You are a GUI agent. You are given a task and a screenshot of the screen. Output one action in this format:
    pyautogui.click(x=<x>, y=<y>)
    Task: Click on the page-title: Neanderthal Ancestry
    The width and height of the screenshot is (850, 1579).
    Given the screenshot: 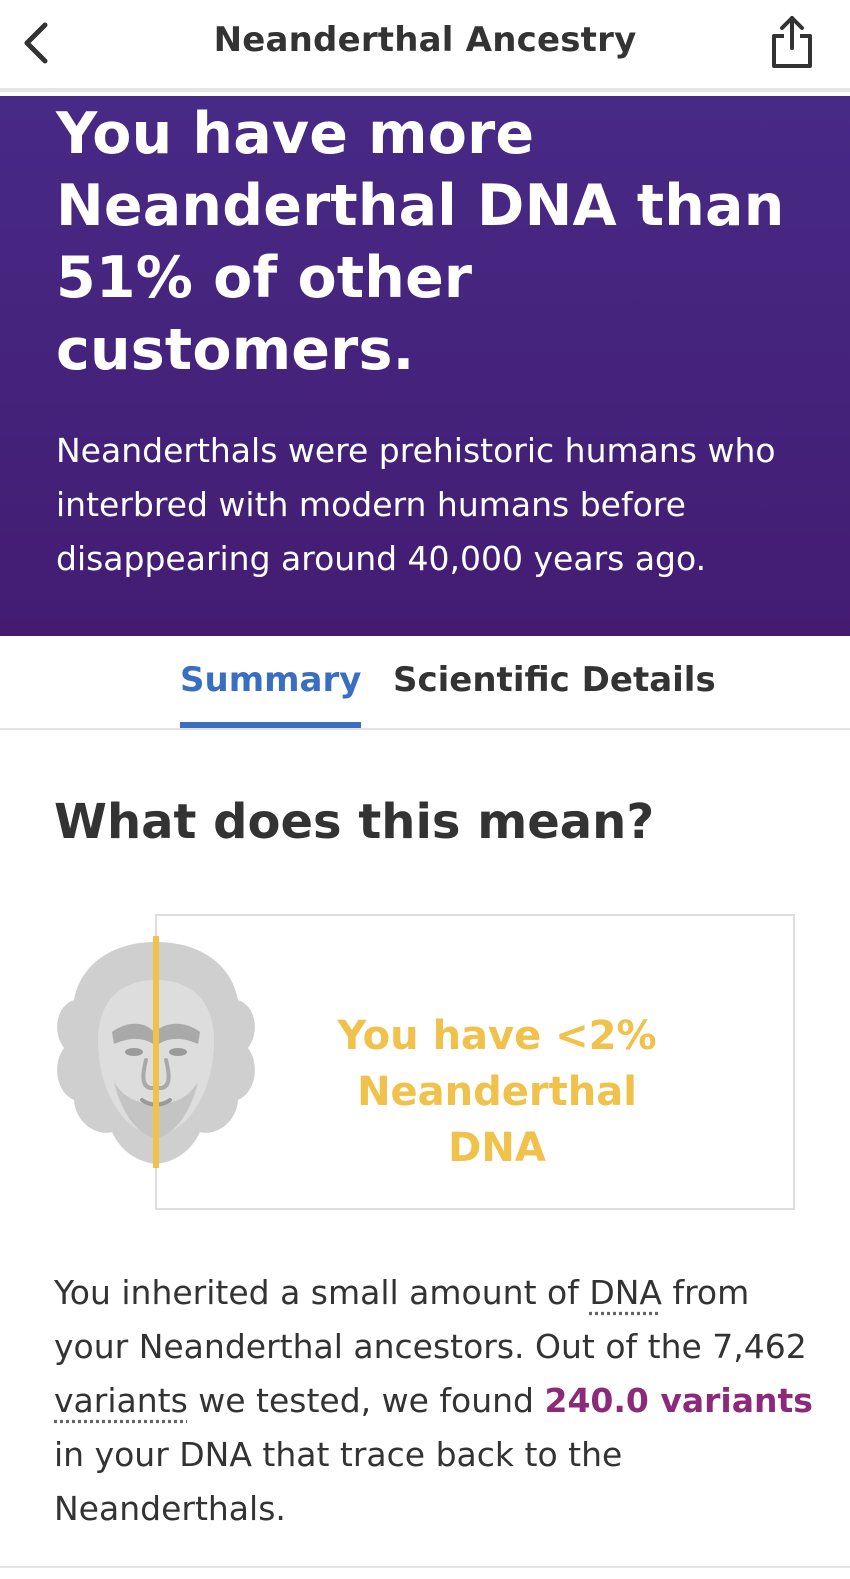 What is the action you would take?
    pyautogui.click(x=425, y=40)
    